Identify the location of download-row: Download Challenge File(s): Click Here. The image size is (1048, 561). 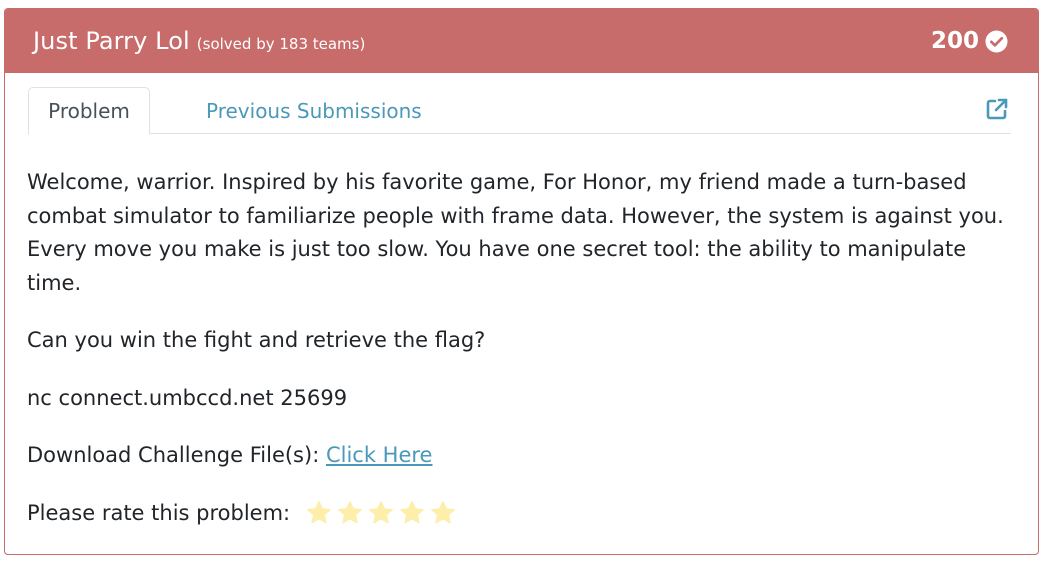
(522, 456).